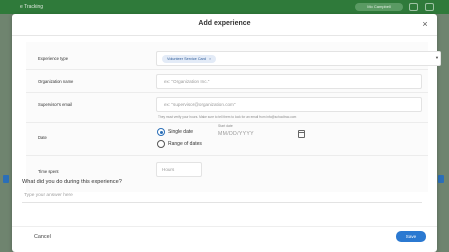 This screenshot has height=252, width=449. Describe the element at coordinates (161, 144) in the screenshot. I see `range-of-dates-radio` at that location.